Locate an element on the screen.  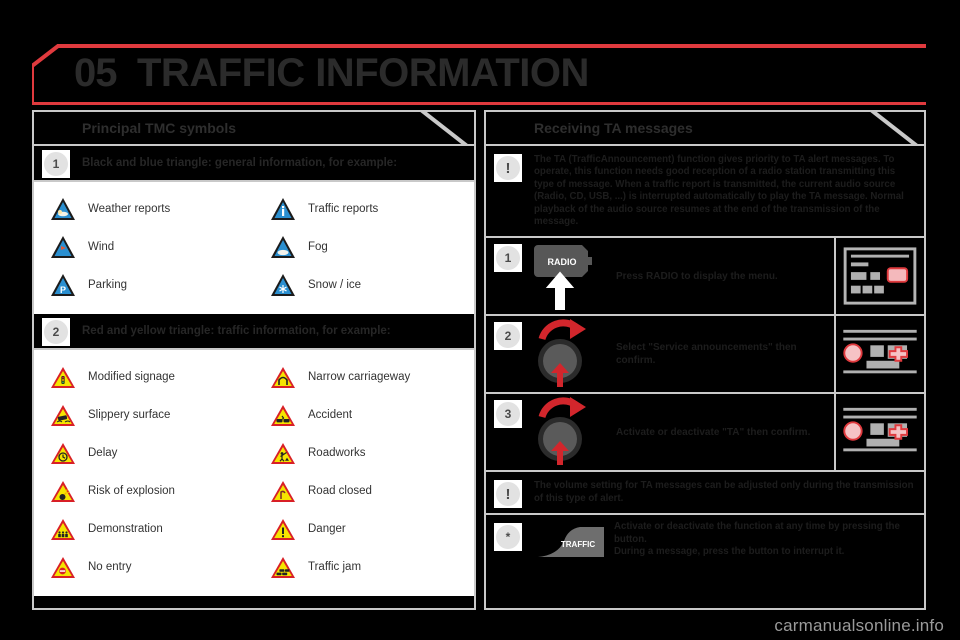
radio-button-illustration: RADIO is located at coordinates (570, 276).